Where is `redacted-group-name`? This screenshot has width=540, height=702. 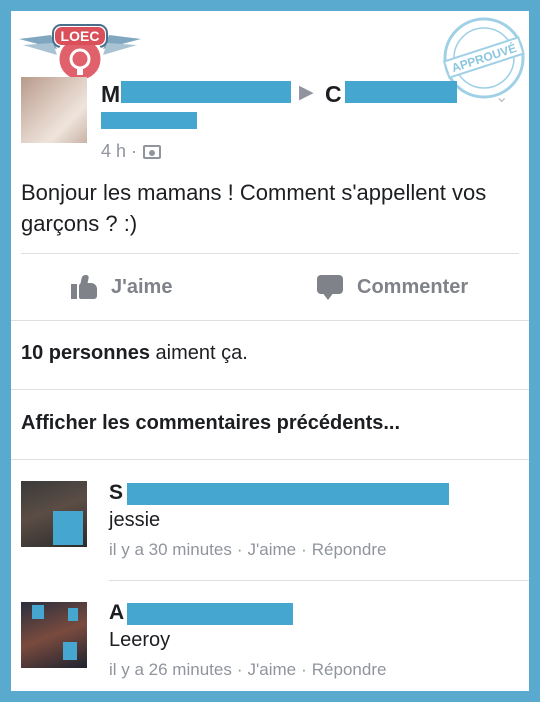
redacted-group-name is located at coordinates (149, 120).